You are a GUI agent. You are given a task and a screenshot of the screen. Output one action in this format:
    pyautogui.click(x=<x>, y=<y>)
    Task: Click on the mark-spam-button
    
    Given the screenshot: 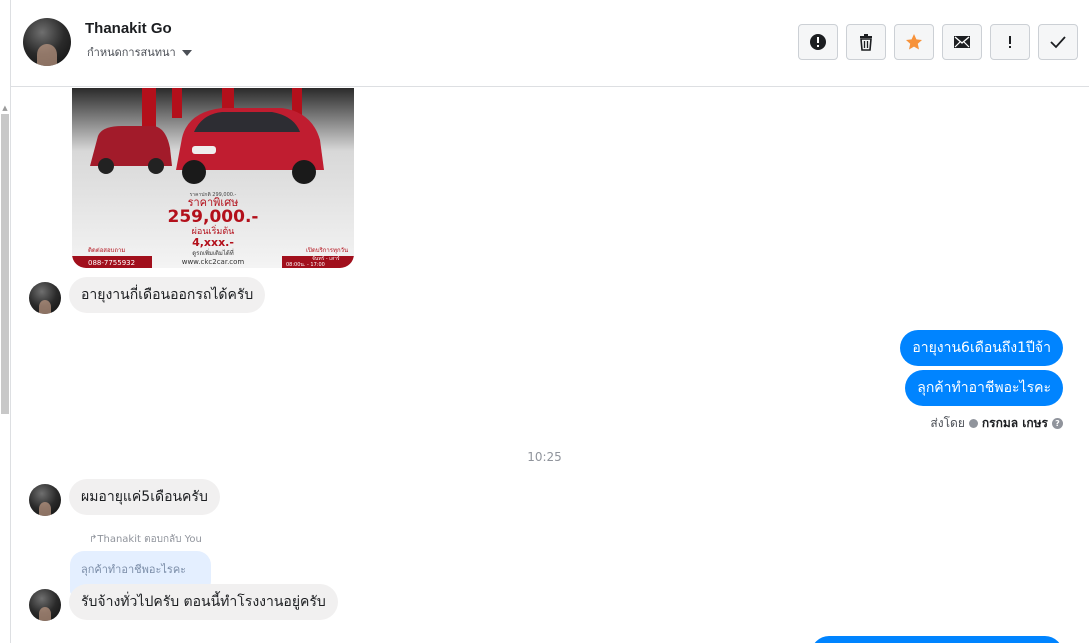 What is the action you would take?
    pyautogui.click(x=818, y=42)
    